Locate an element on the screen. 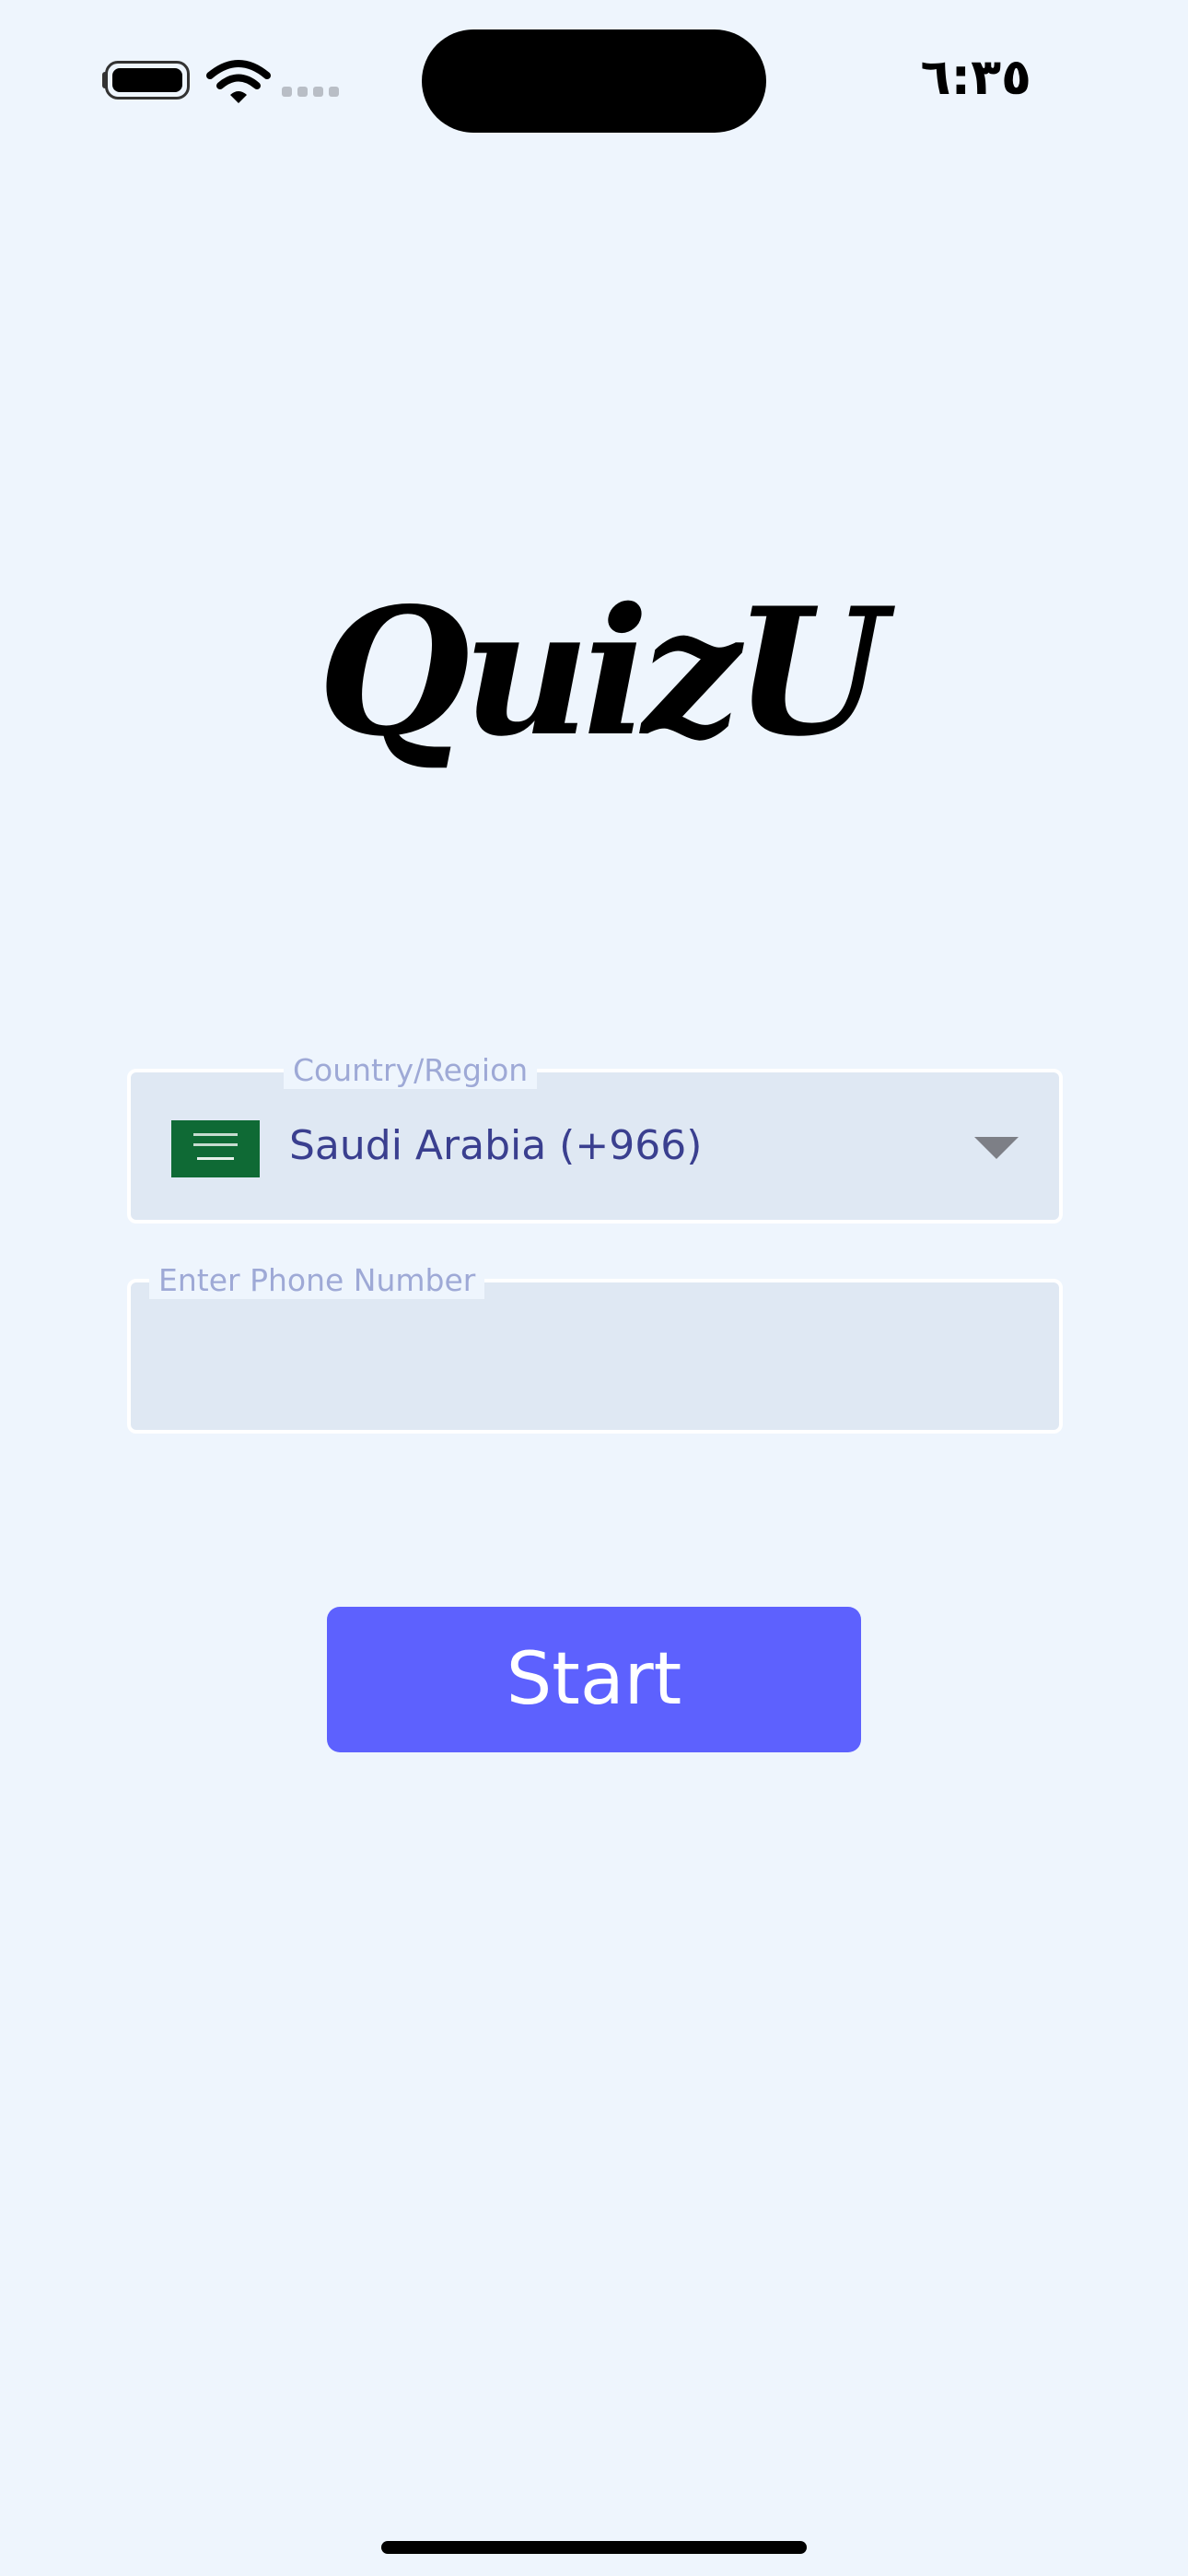 The width and height of the screenshot is (1188, 2576). status-time: ٦:٣٥ is located at coordinates (976, 77).